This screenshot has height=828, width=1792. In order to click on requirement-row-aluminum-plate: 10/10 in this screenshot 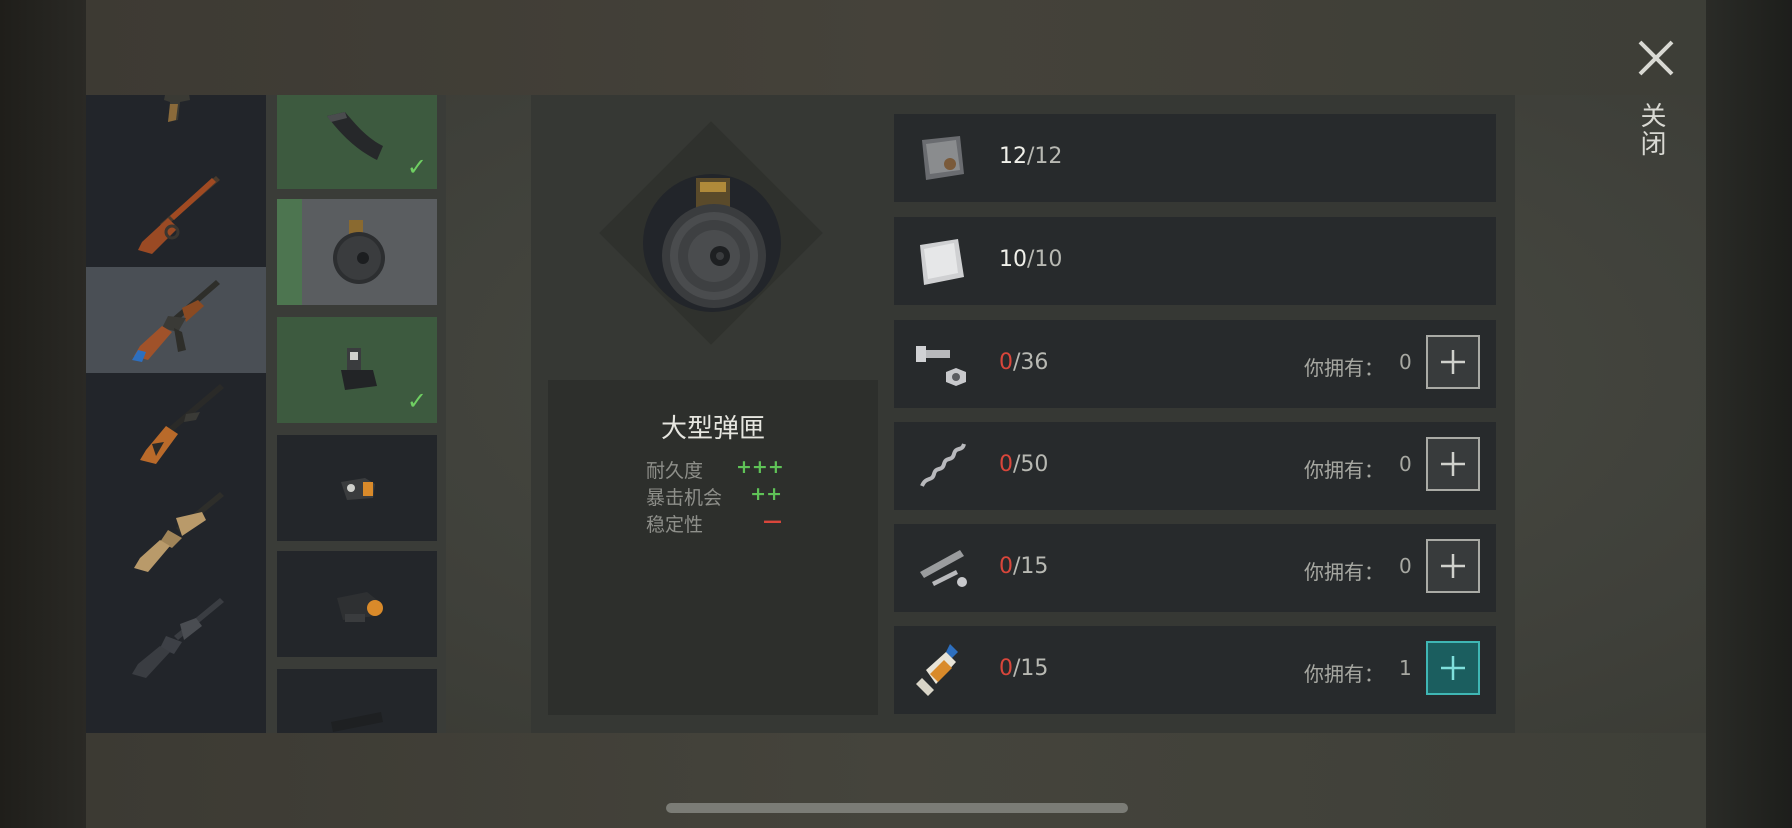, I will do `click(1195, 261)`.